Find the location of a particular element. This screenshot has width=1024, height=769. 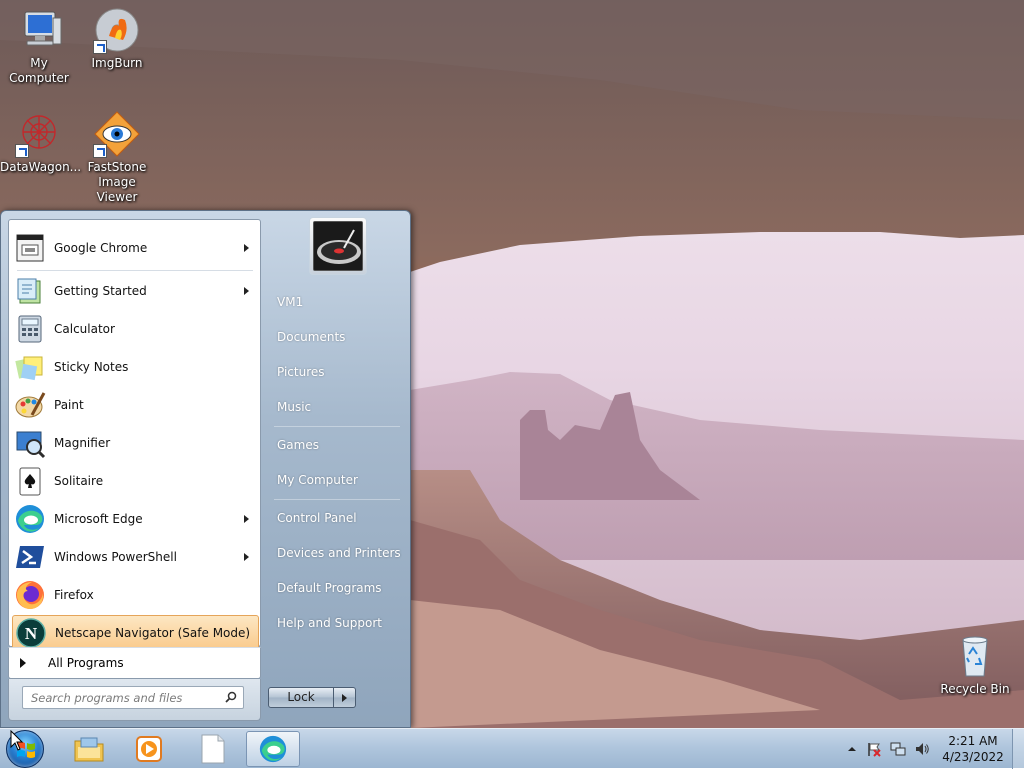

desktop-icon-label: FastStone Image Viewer is located at coordinates (117, 182).